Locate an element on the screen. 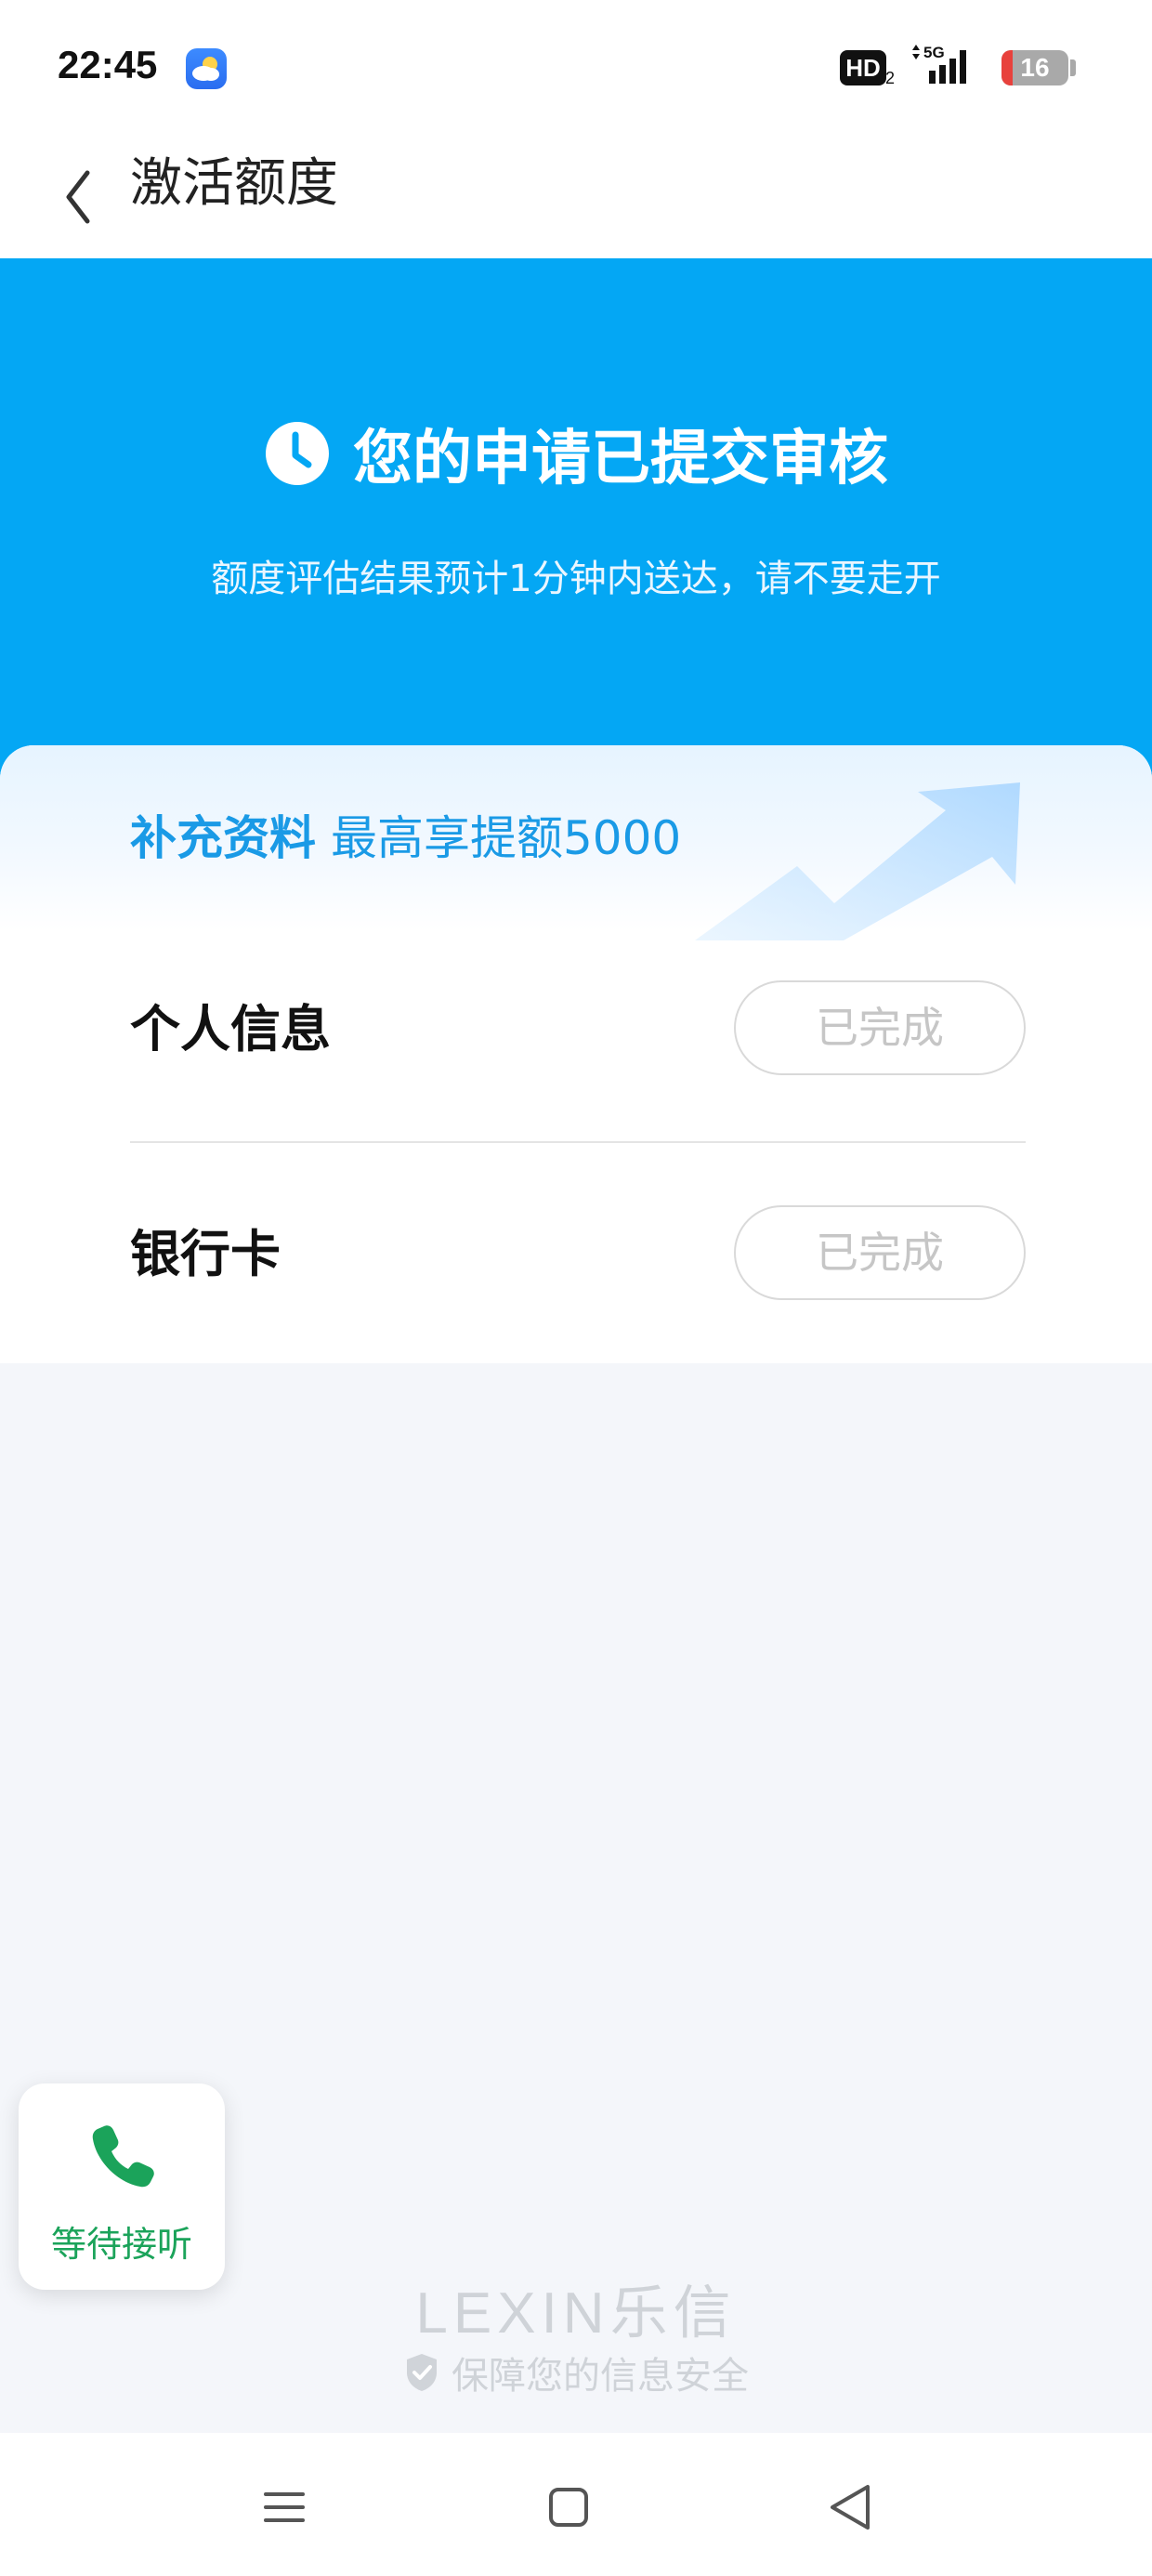 Image resolution: width=1152 pixels, height=2576 pixels. call-widget: 等待接听 is located at coordinates (122, 2186).